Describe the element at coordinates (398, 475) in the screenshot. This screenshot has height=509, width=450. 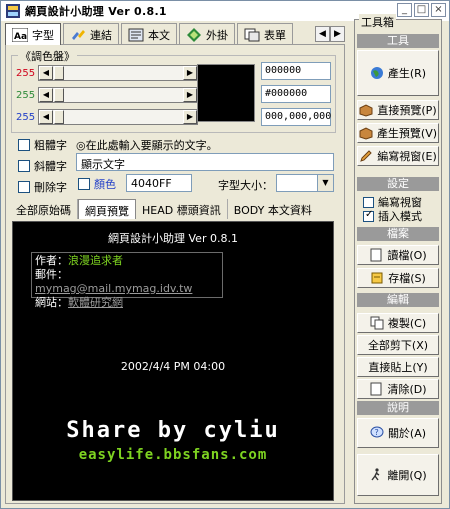
I see `exit-button: 離開(Q)` at that location.